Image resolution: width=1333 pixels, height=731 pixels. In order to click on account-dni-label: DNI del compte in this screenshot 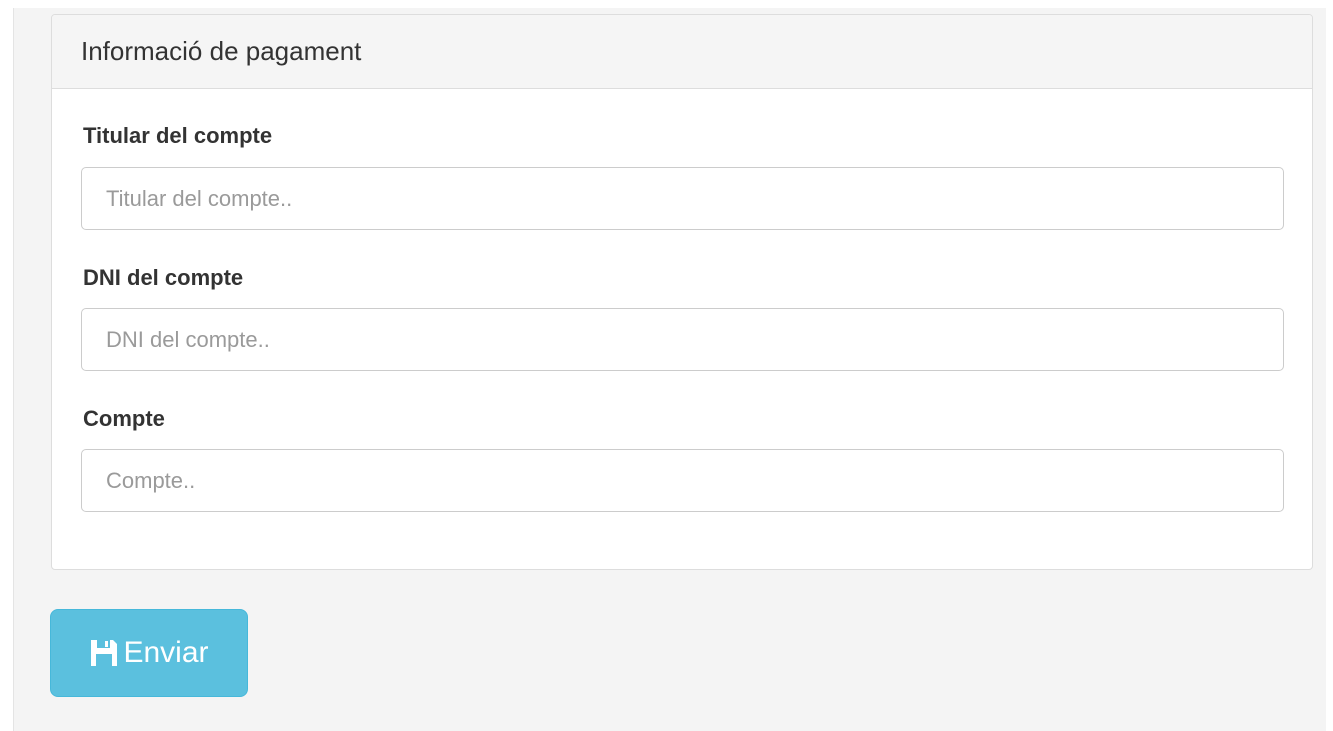, I will do `click(163, 277)`.